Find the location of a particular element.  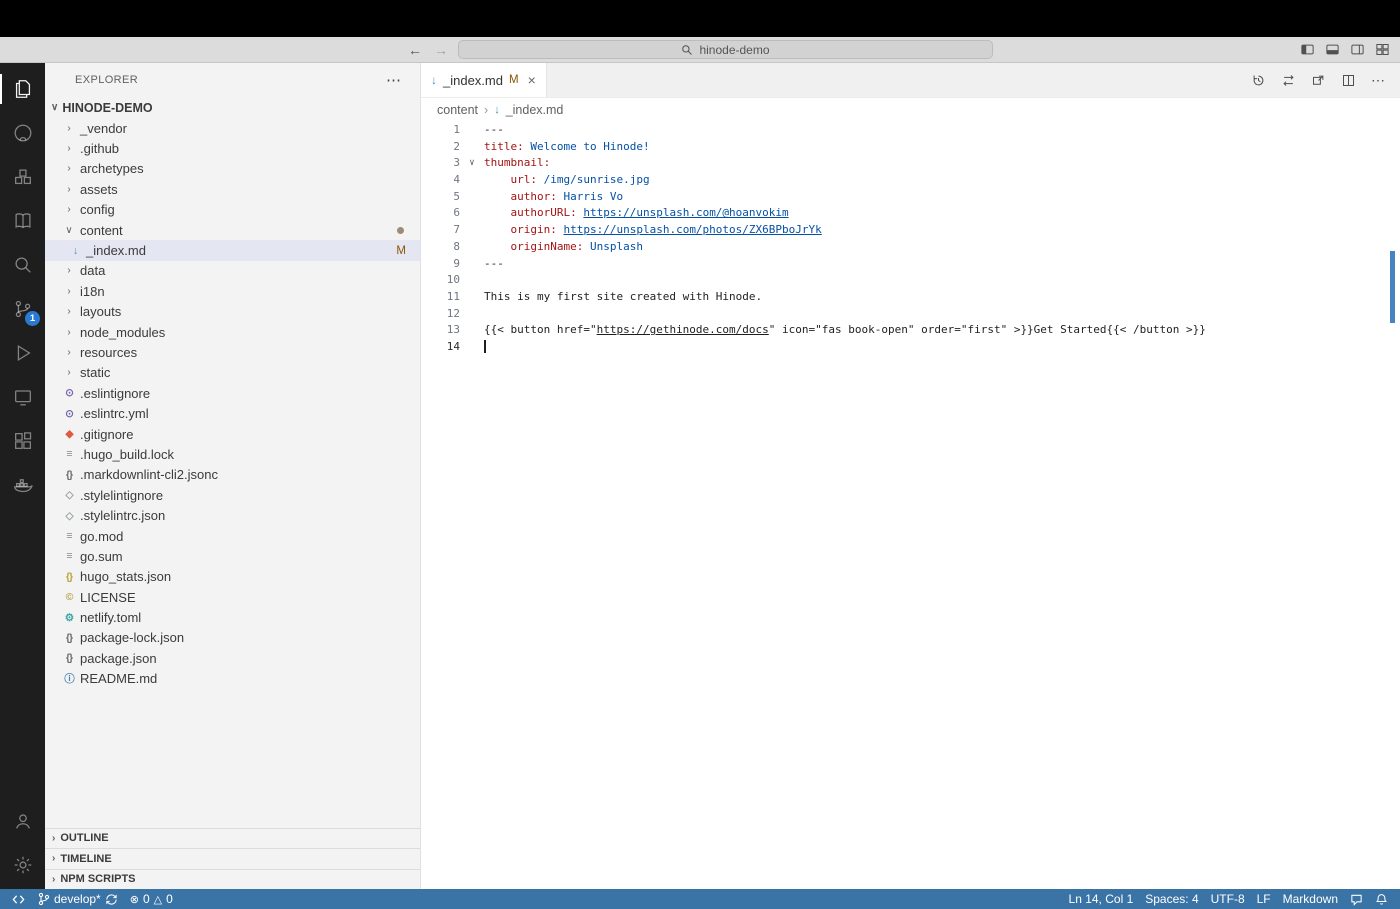

breadcrumb-file: _index.md is located at coordinates (535, 110).